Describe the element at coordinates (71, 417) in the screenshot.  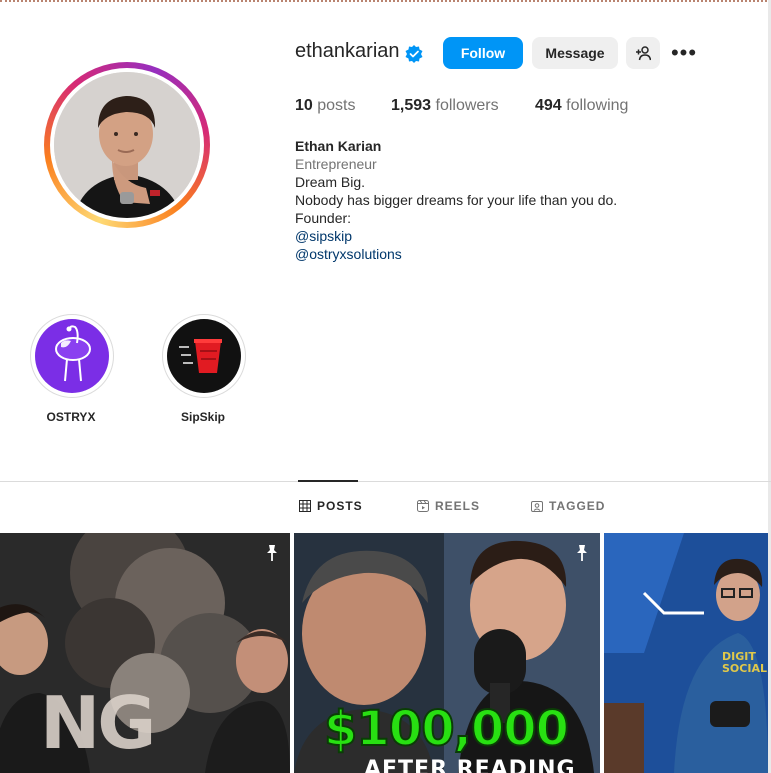
I see `highlight-label: OSTRYX` at that location.